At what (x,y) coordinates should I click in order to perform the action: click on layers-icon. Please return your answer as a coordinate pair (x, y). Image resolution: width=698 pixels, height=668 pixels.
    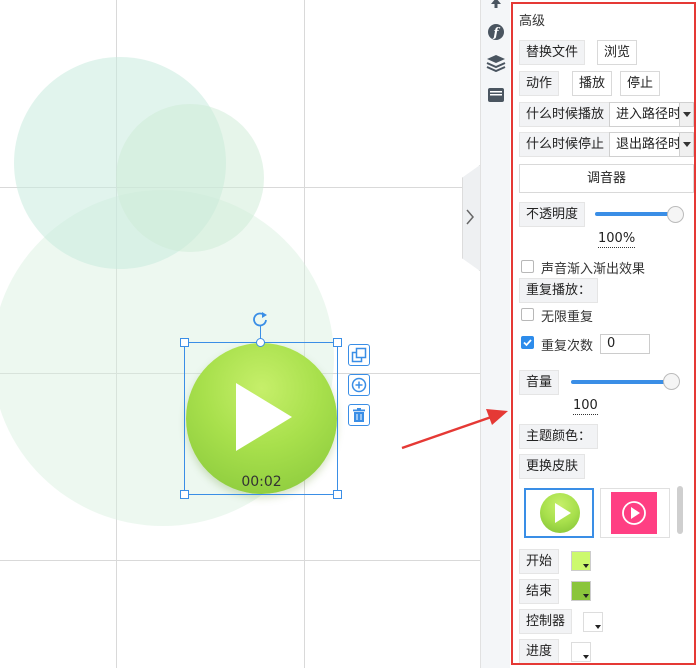
    Looking at the image, I should click on (496, 63).